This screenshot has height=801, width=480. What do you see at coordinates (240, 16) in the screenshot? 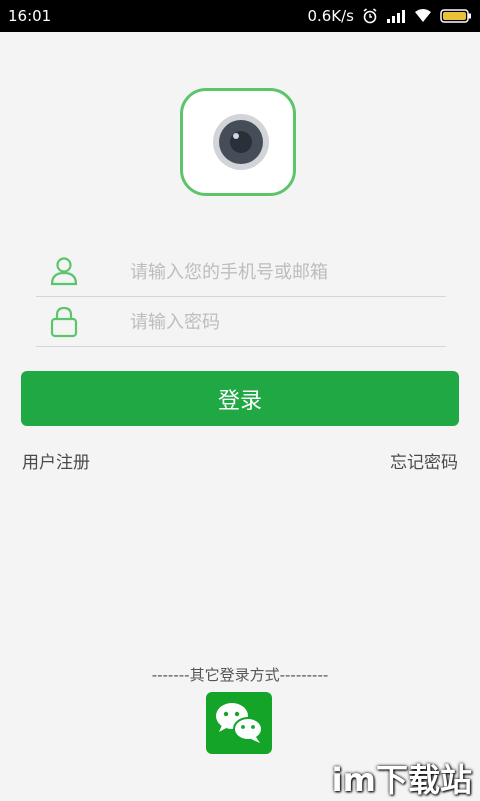
I see `status-bar: 16:01 0.6K/s` at bounding box center [240, 16].